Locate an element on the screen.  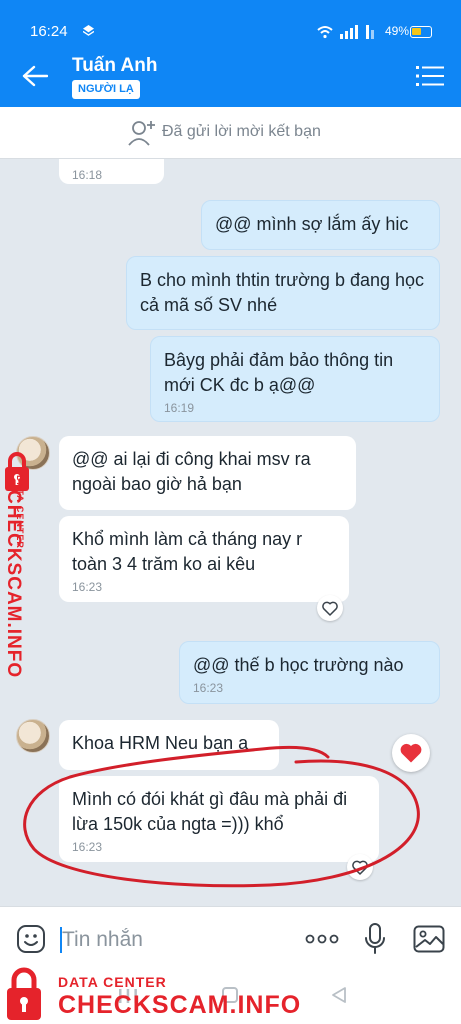
watermark-bottom: DATA CENTER CHECKSCAM.INFO is located at coordinates (179, 997).